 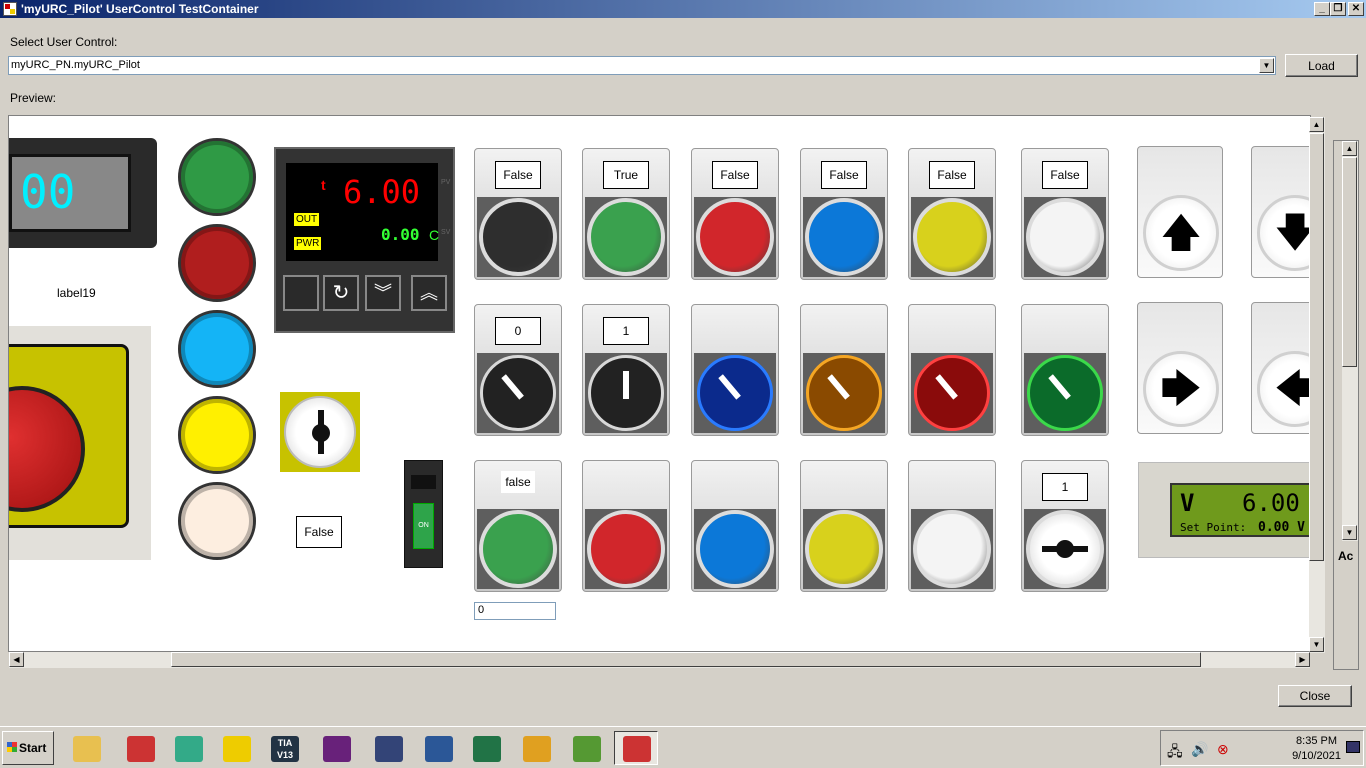 I want to click on preview-vertical-scrollbar: ▲ ▼, so click(x=1317, y=385).